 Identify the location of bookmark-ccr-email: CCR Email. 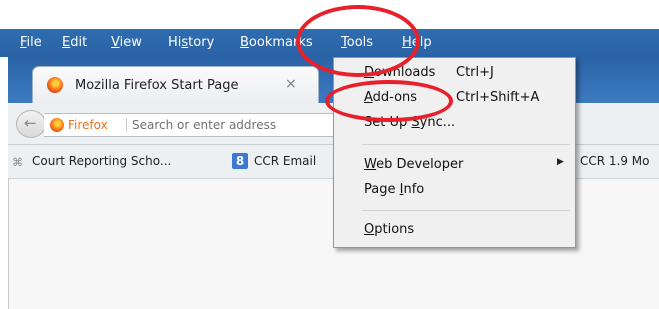
(285, 161).